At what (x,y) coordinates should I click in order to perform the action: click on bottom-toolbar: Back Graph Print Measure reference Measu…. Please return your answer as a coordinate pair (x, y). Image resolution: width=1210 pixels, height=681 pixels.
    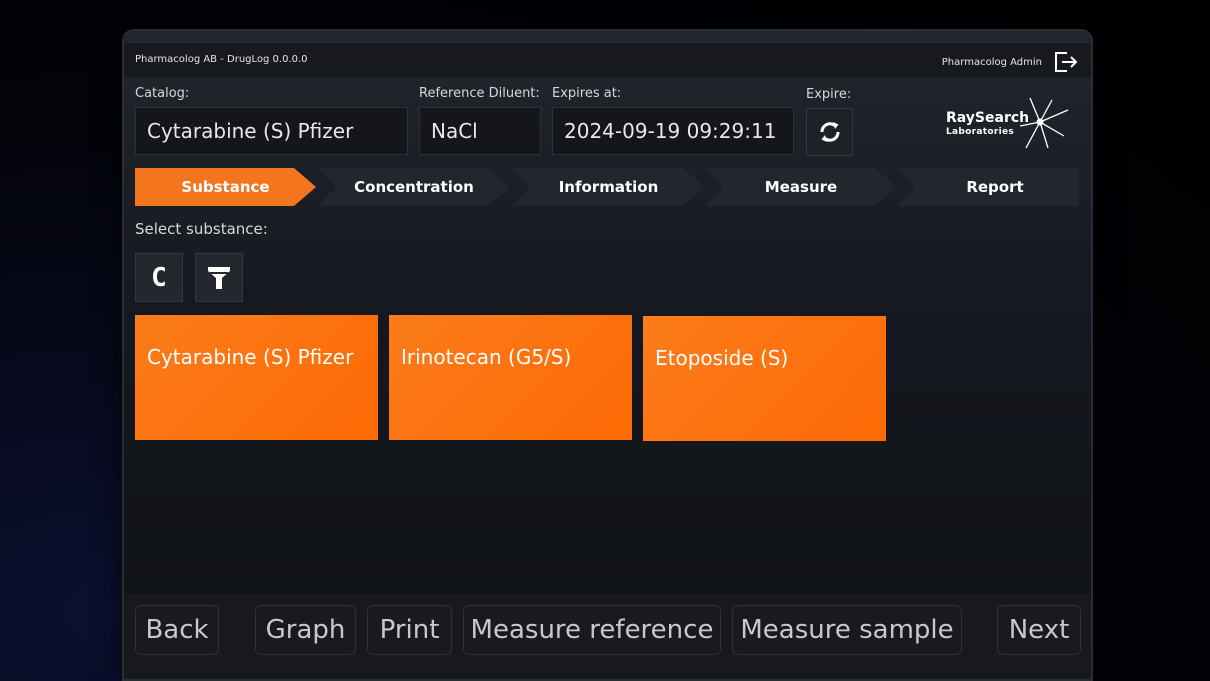
    Looking at the image, I should click on (607, 636).